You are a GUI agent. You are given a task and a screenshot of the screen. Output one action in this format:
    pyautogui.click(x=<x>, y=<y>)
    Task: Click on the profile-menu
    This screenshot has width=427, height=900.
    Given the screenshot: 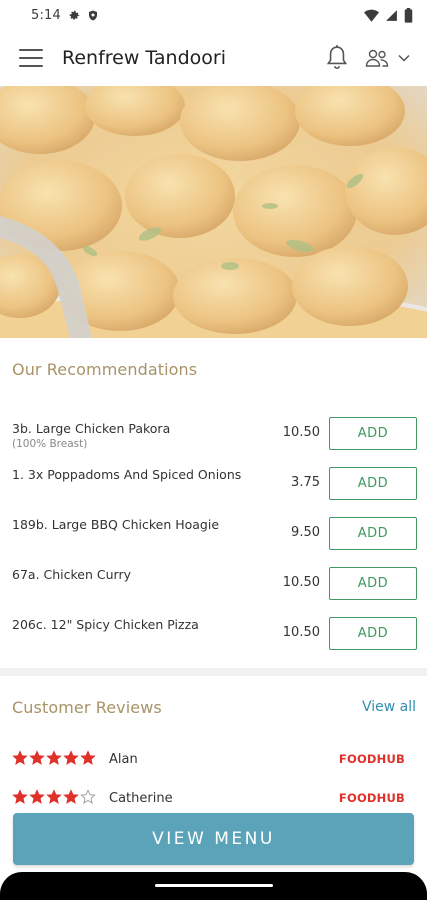 What is the action you would take?
    pyautogui.click(x=387, y=58)
    